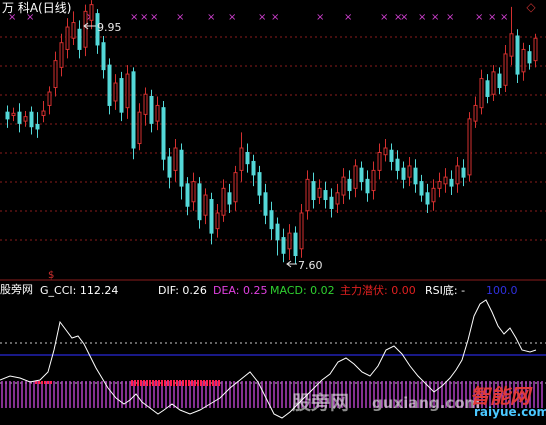 This screenshot has height=425, width=546. I want to click on high-price-label: 9.95, so click(109, 27).